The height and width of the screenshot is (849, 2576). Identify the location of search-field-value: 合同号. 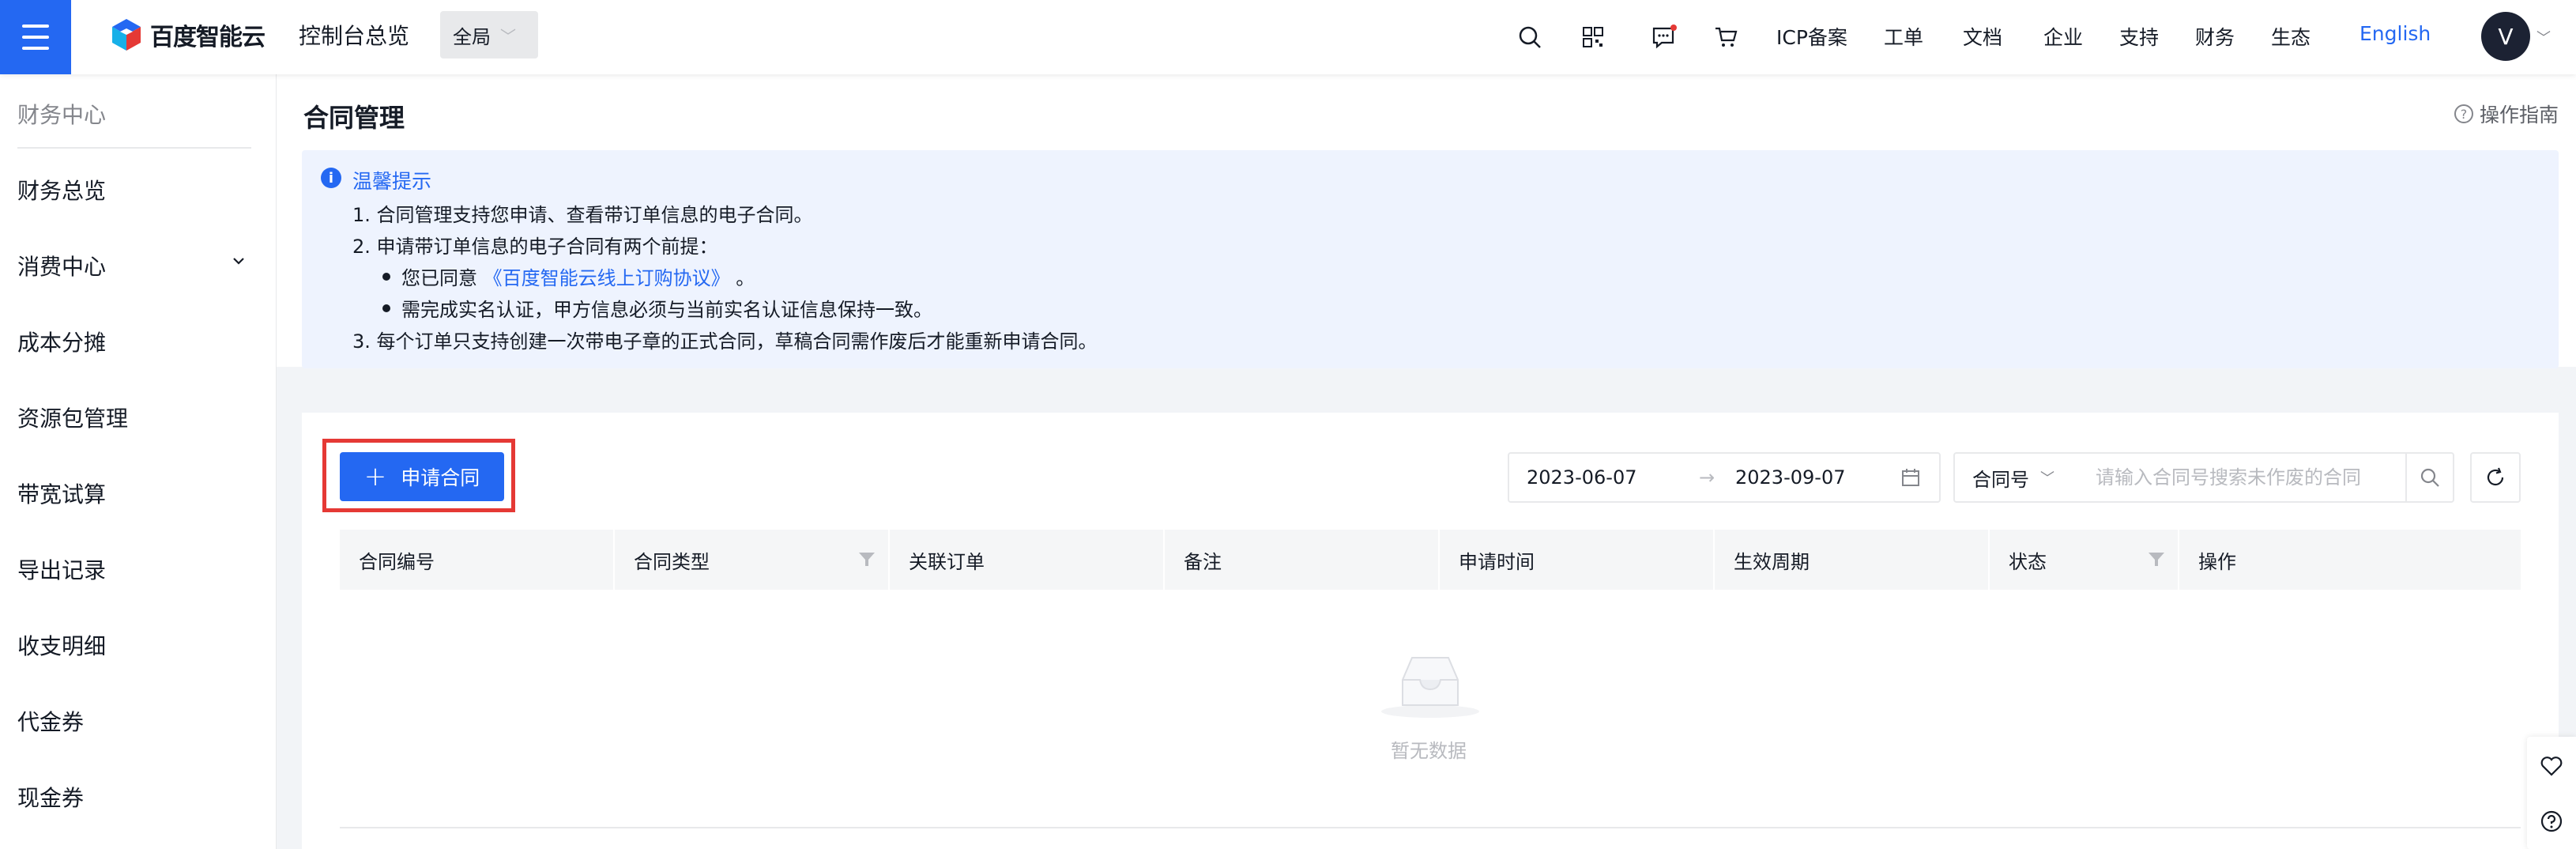
(2000, 480).